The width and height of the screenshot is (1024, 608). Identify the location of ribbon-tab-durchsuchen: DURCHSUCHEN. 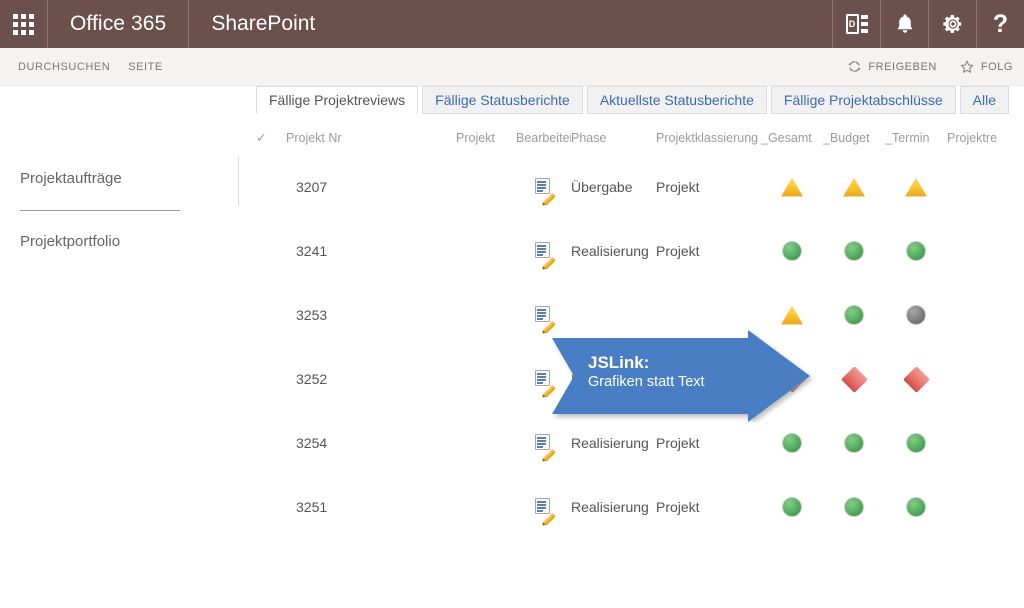
(64, 67).